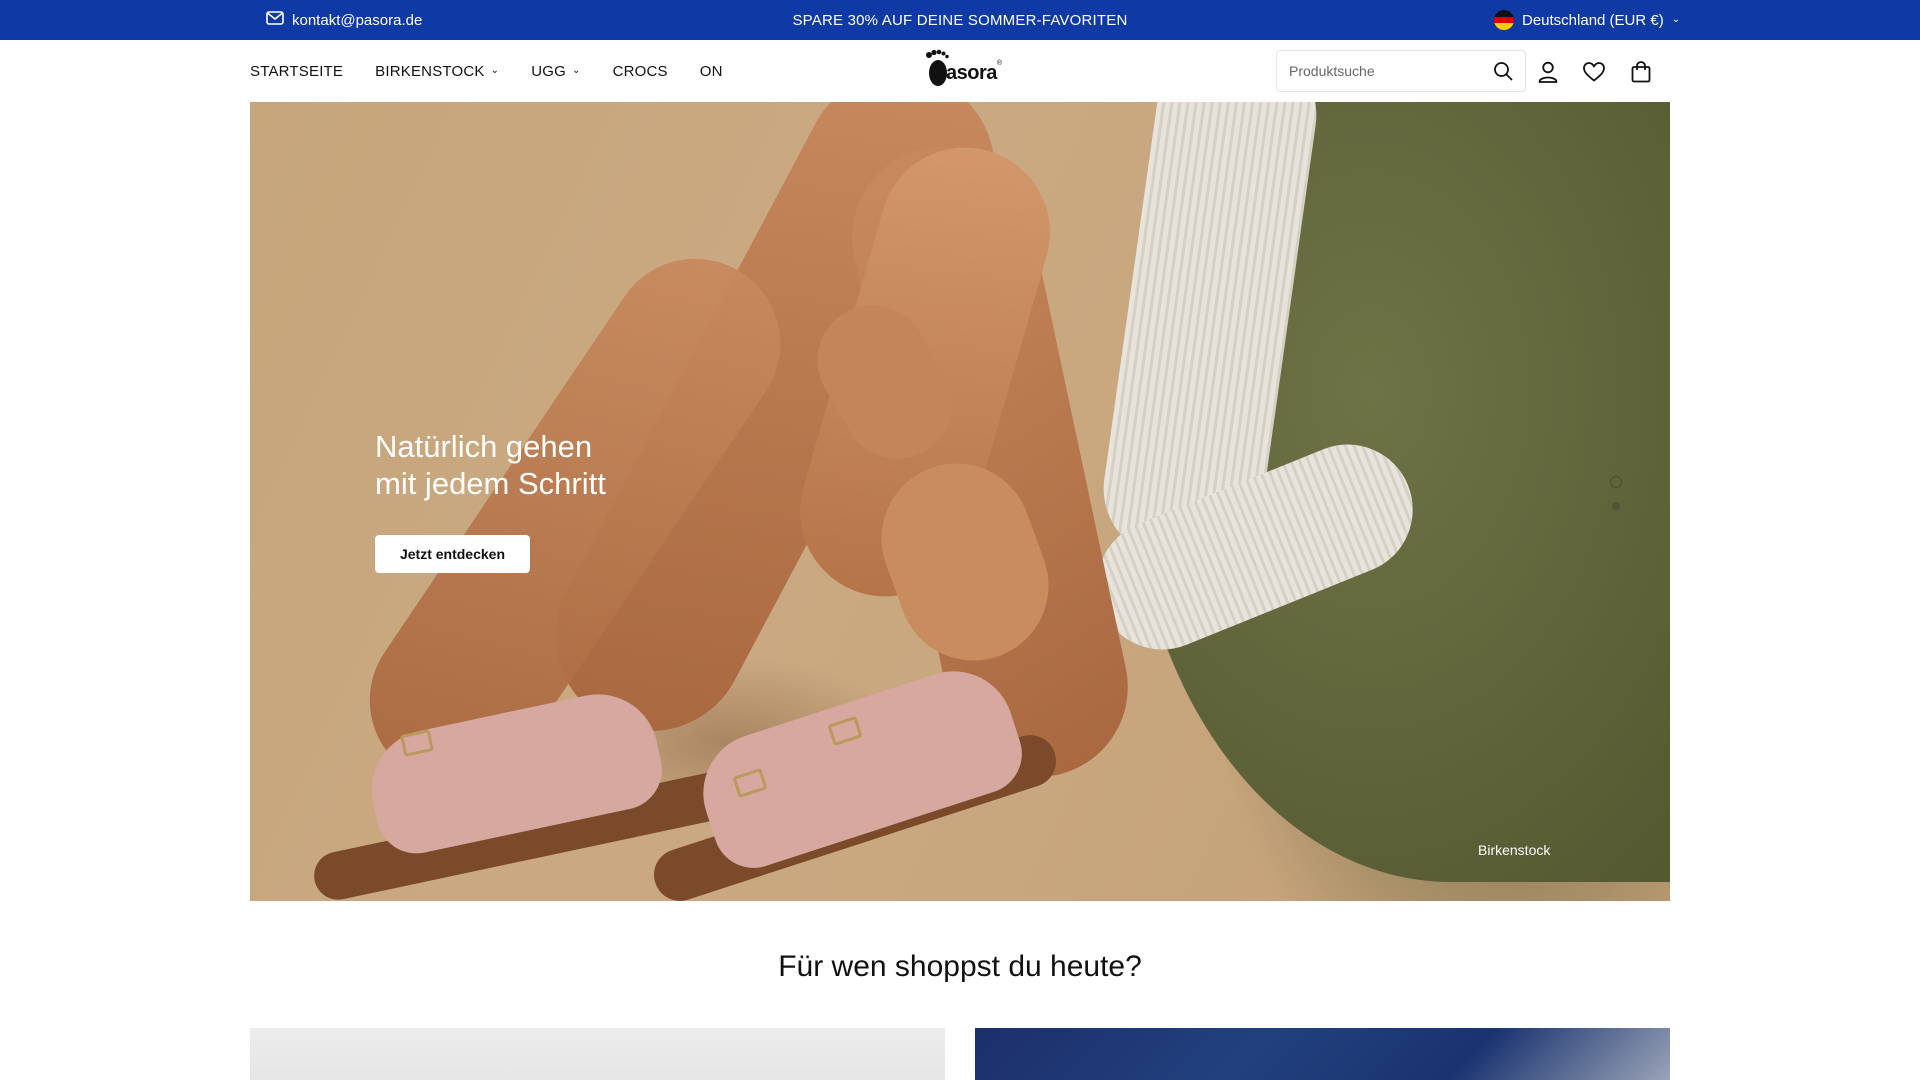  What do you see at coordinates (548, 71) in the screenshot?
I see `nav-item-label: UGG` at bounding box center [548, 71].